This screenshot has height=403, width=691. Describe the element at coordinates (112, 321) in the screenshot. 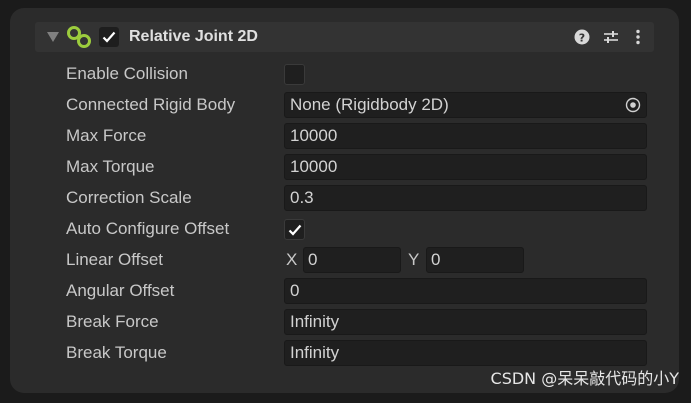

I see `break-force-label: Break Force` at that location.